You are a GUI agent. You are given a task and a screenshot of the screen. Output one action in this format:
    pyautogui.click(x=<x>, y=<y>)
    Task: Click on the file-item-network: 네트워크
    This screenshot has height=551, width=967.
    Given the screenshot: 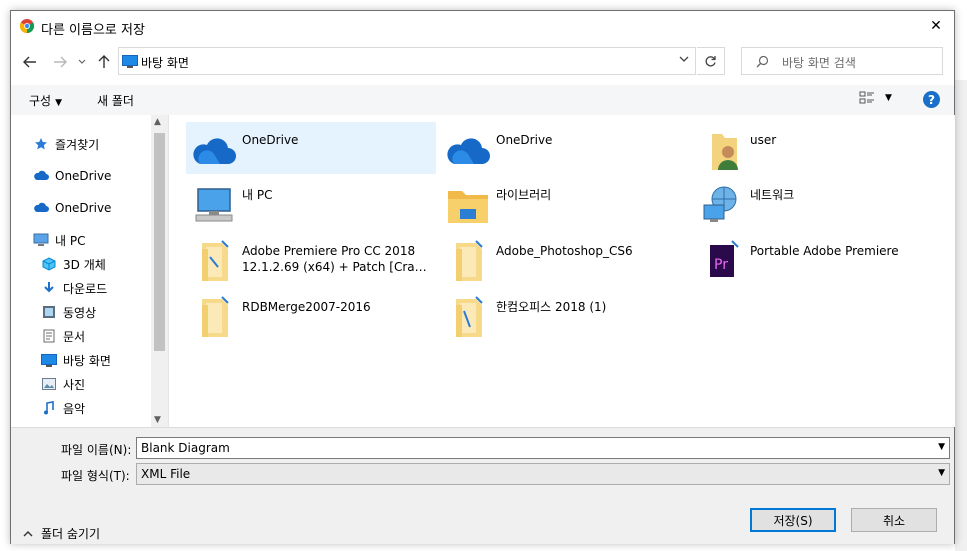 What is the action you would take?
    pyautogui.click(x=819, y=203)
    